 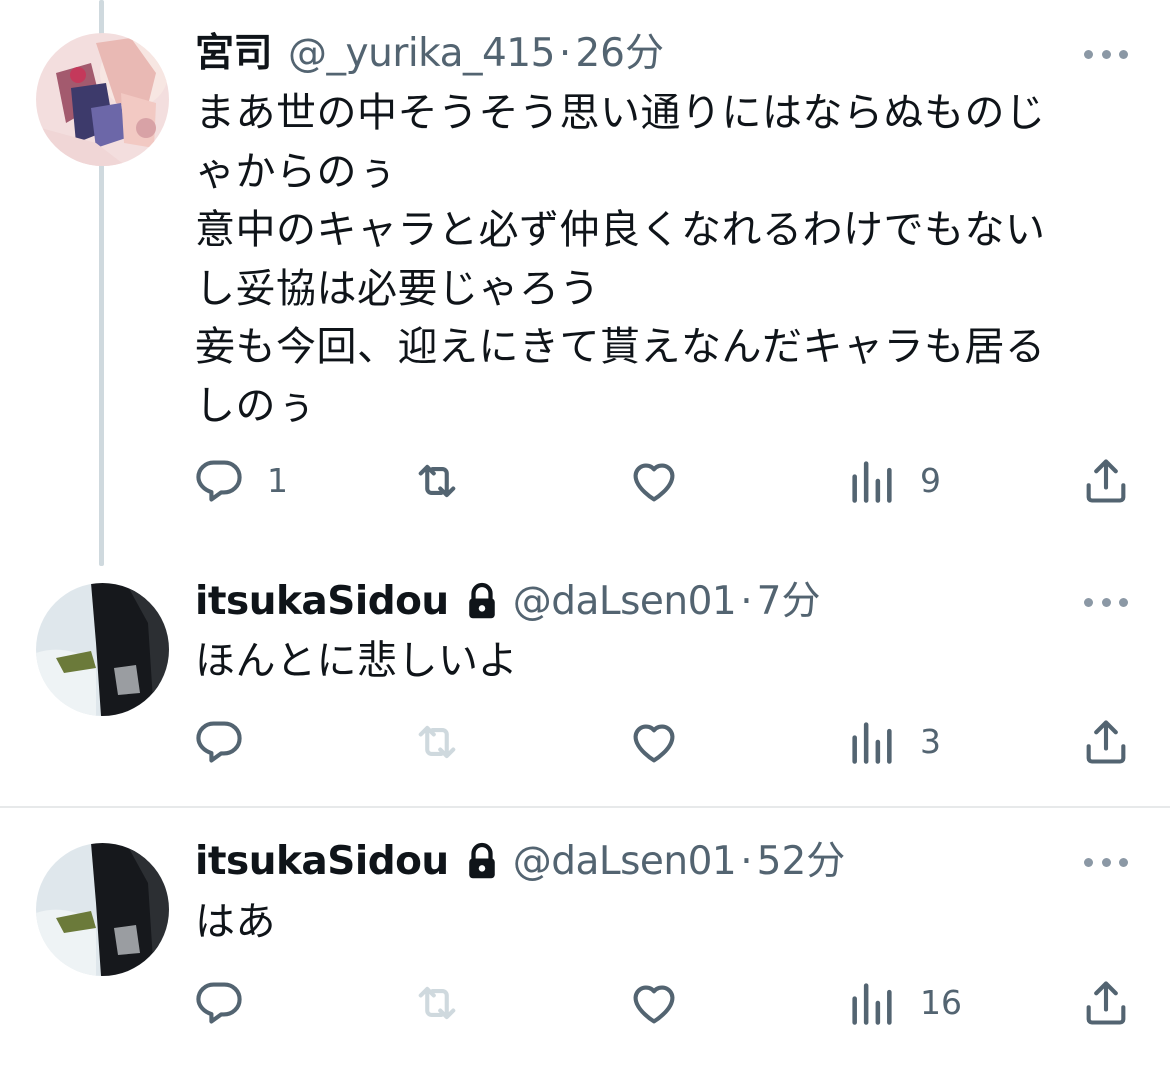 What do you see at coordinates (941, 1002) in the screenshot?
I see `view-count: 16` at bounding box center [941, 1002].